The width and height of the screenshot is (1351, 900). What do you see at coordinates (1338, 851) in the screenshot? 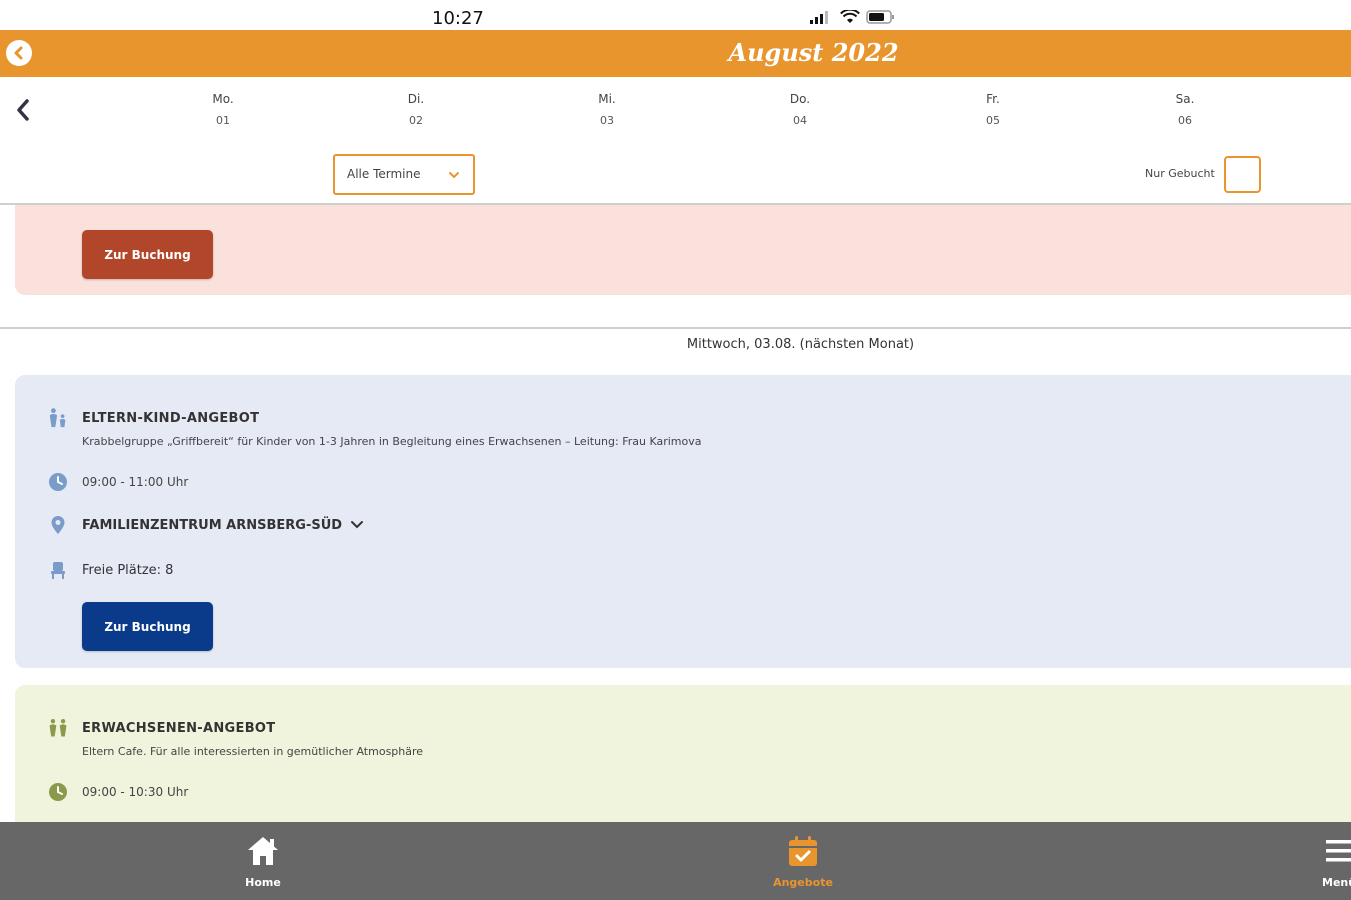
I see `hamburger-menu-icon` at bounding box center [1338, 851].